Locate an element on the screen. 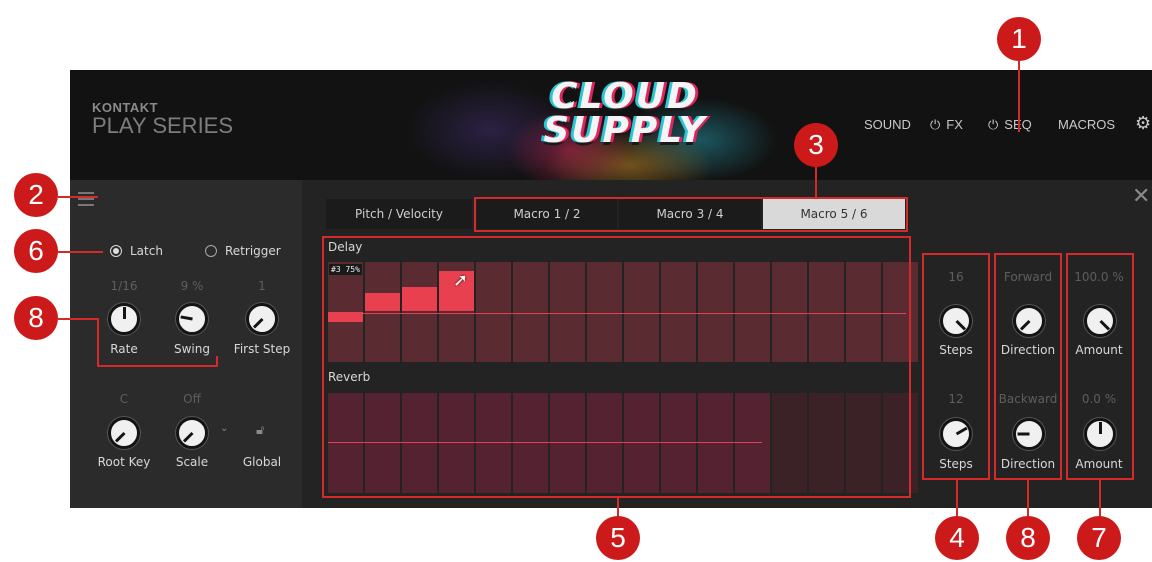 This screenshot has width=1152, height=562. rate-knob is located at coordinates (124, 319).